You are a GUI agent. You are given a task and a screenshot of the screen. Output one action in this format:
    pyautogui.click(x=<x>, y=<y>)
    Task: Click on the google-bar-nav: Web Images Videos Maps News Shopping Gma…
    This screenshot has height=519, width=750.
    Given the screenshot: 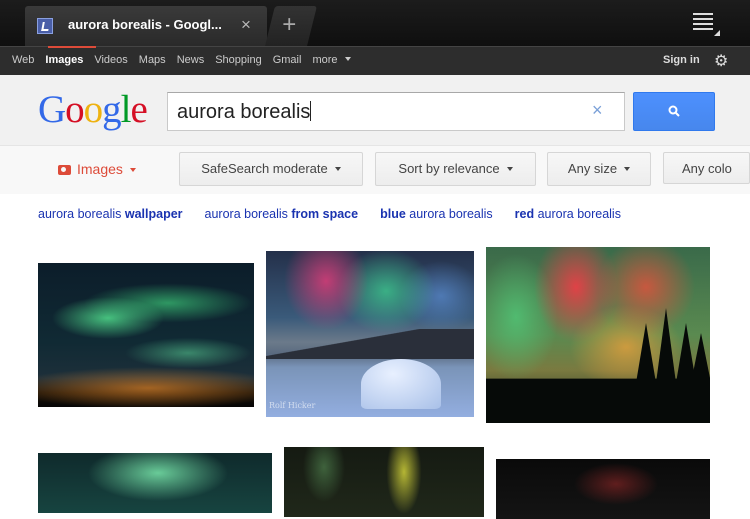 What is the action you would take?
    pyautogui.click(x=181, y=56)
    